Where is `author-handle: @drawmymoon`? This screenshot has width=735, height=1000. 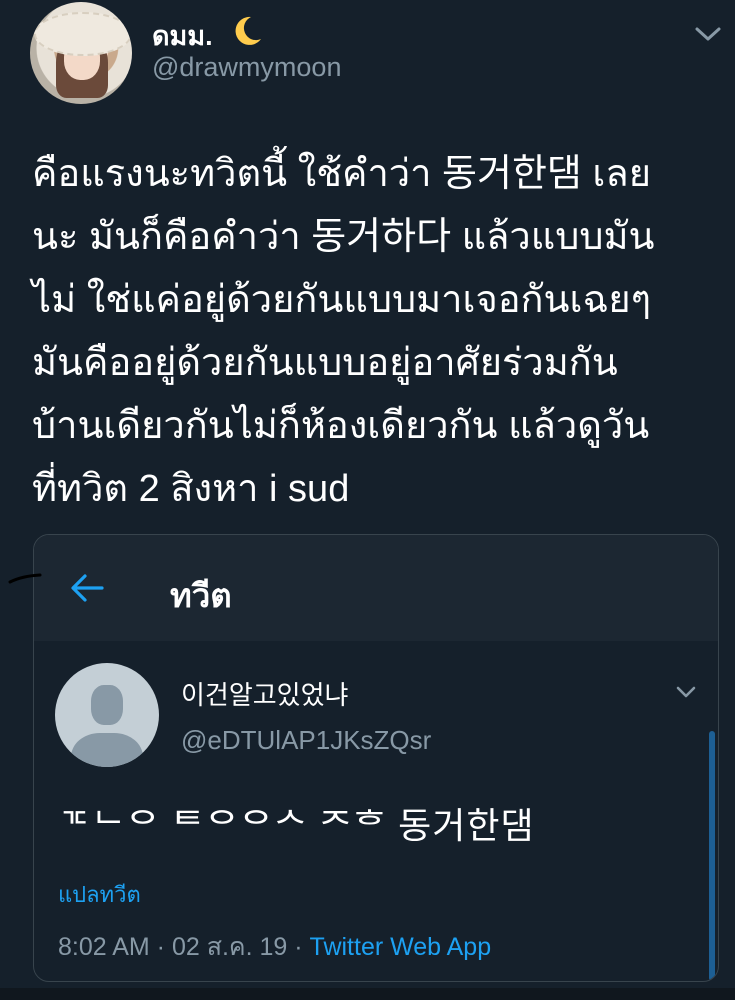
author-handle: @drawmymoon is located at coordinates (246, 67).